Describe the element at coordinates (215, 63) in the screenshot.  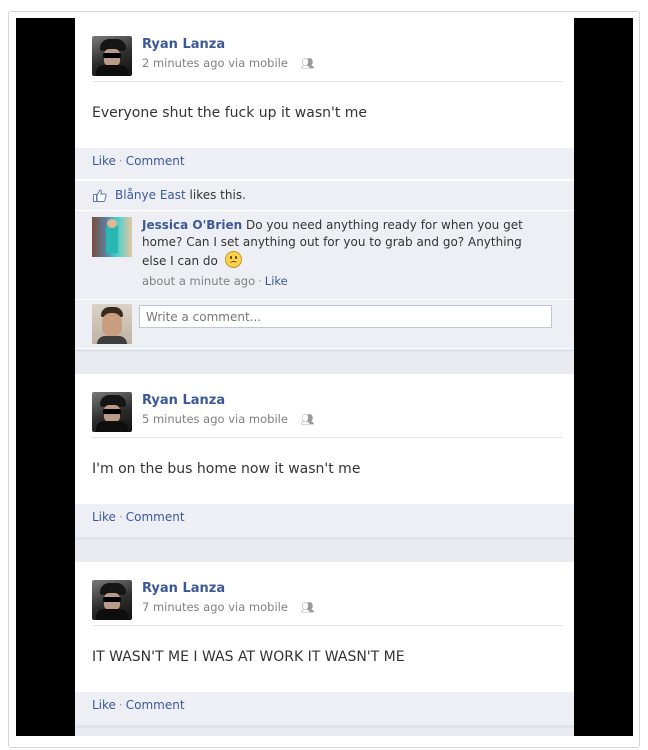
I see `post-time-text: 2 minutes ago via mobile` at that location.